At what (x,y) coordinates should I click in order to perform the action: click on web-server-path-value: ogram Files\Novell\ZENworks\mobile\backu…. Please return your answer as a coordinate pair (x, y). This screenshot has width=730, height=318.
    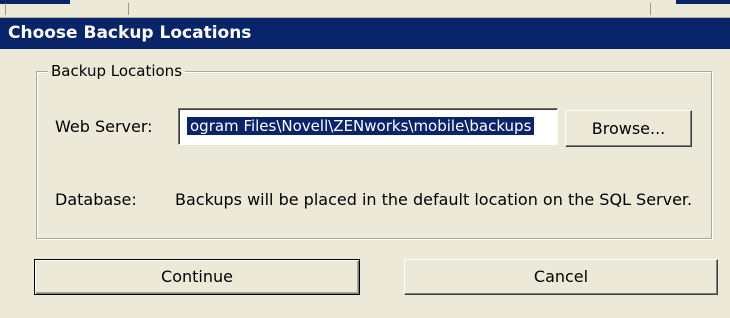
    Looking at the image, I should click on (360, 126).